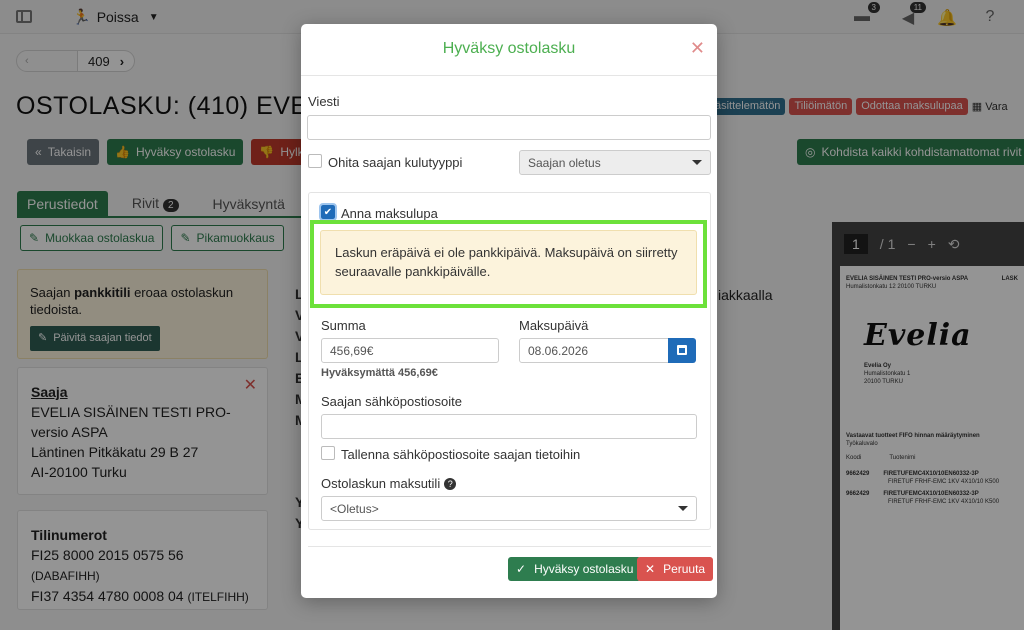 This screenshot has width=1024, height=630. What do you see at coordinates (389, 483) in the screenshot?
I see `payment-account-label: Ostolaskun maksutili?` at bounding box center [389, 483].